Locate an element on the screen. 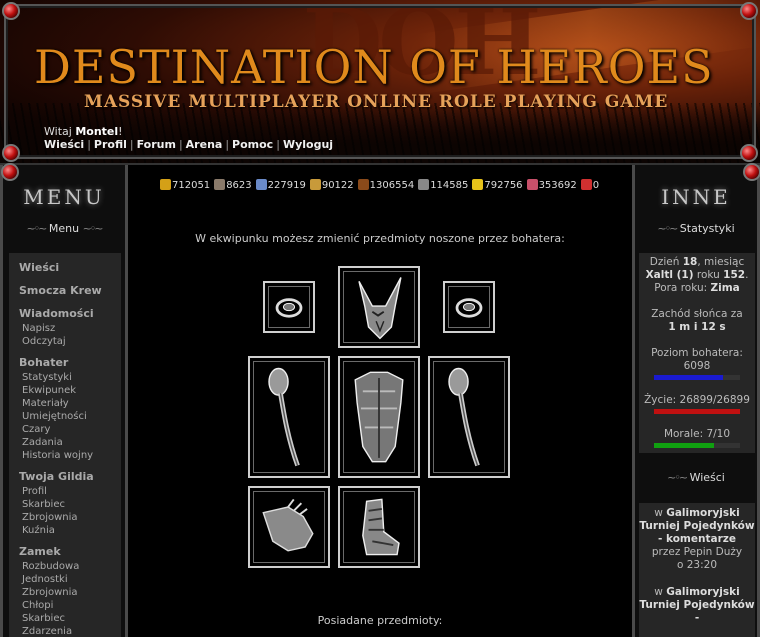  menu-item: Umiejętności is located at coordinates (65, 416).